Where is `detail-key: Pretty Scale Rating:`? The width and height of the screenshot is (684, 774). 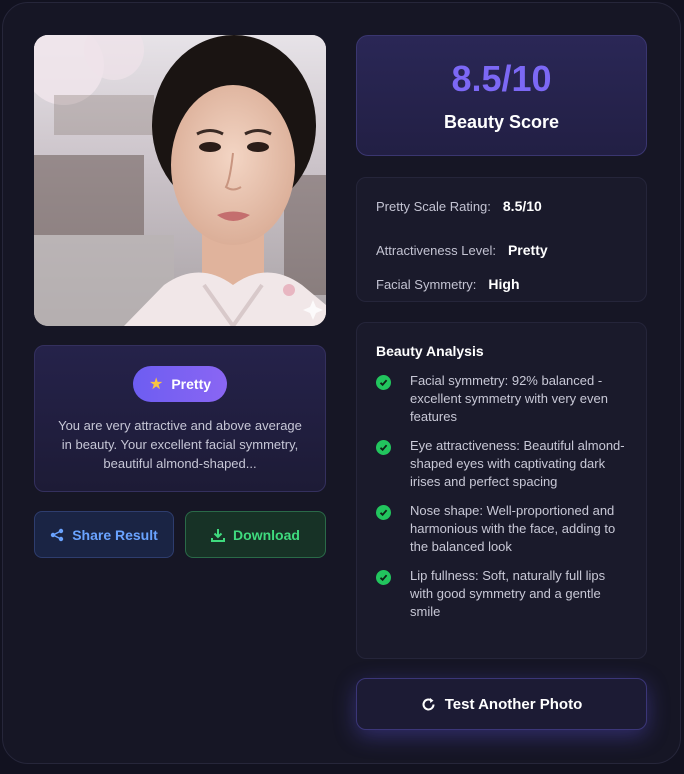
detail-key: Pretty Scale Rating: is located at coordinates (433, 206).